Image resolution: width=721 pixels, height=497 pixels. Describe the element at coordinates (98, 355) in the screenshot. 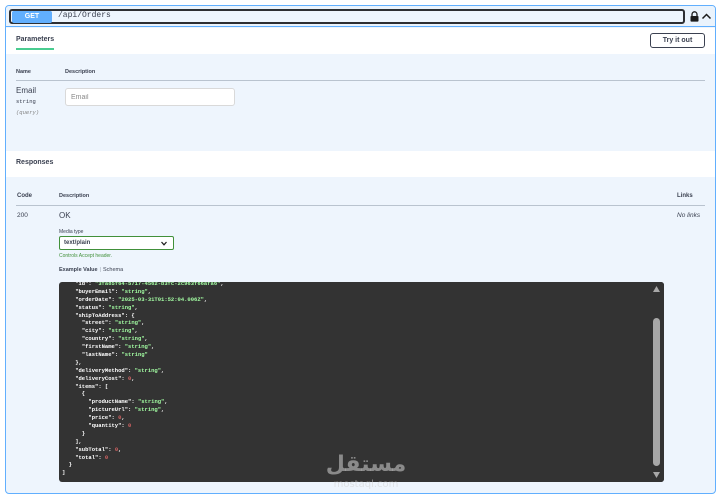

I see `code-token-key: "lastName"` at that location.